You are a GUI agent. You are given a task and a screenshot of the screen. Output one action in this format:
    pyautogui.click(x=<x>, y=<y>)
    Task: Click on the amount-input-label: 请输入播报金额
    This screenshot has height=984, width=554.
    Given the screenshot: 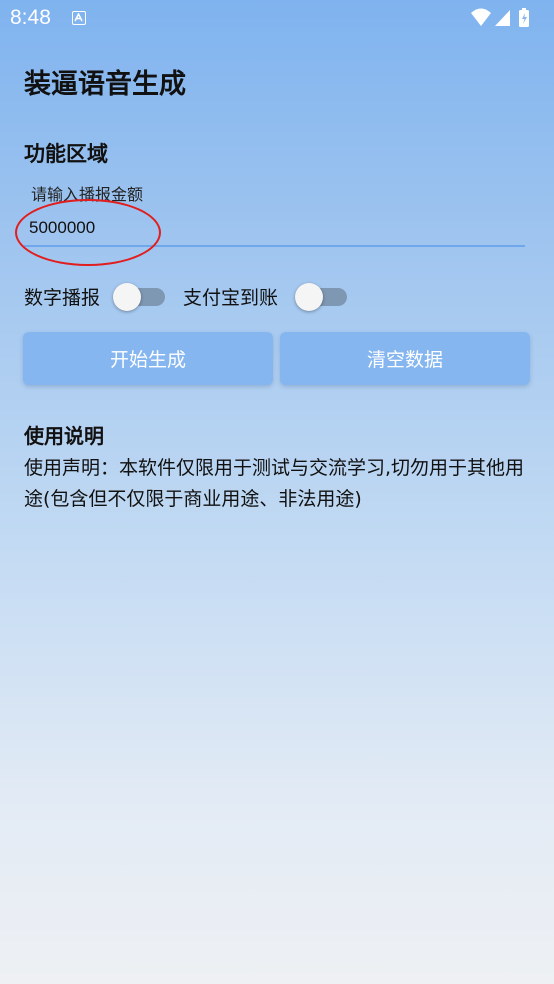 What is the action you would take?
    pyautogui.click(x=87, y=194)
    